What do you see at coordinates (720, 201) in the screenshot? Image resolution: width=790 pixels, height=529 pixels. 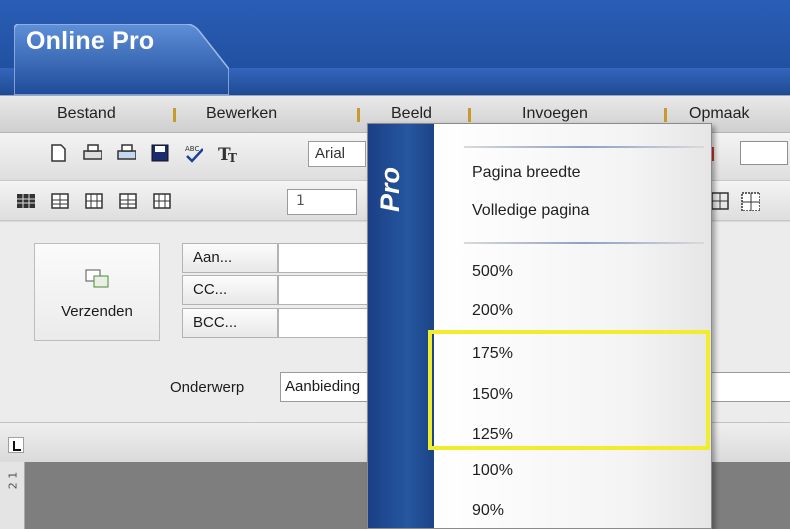 I see `table-border-icon` at bounding box center [720, 201].